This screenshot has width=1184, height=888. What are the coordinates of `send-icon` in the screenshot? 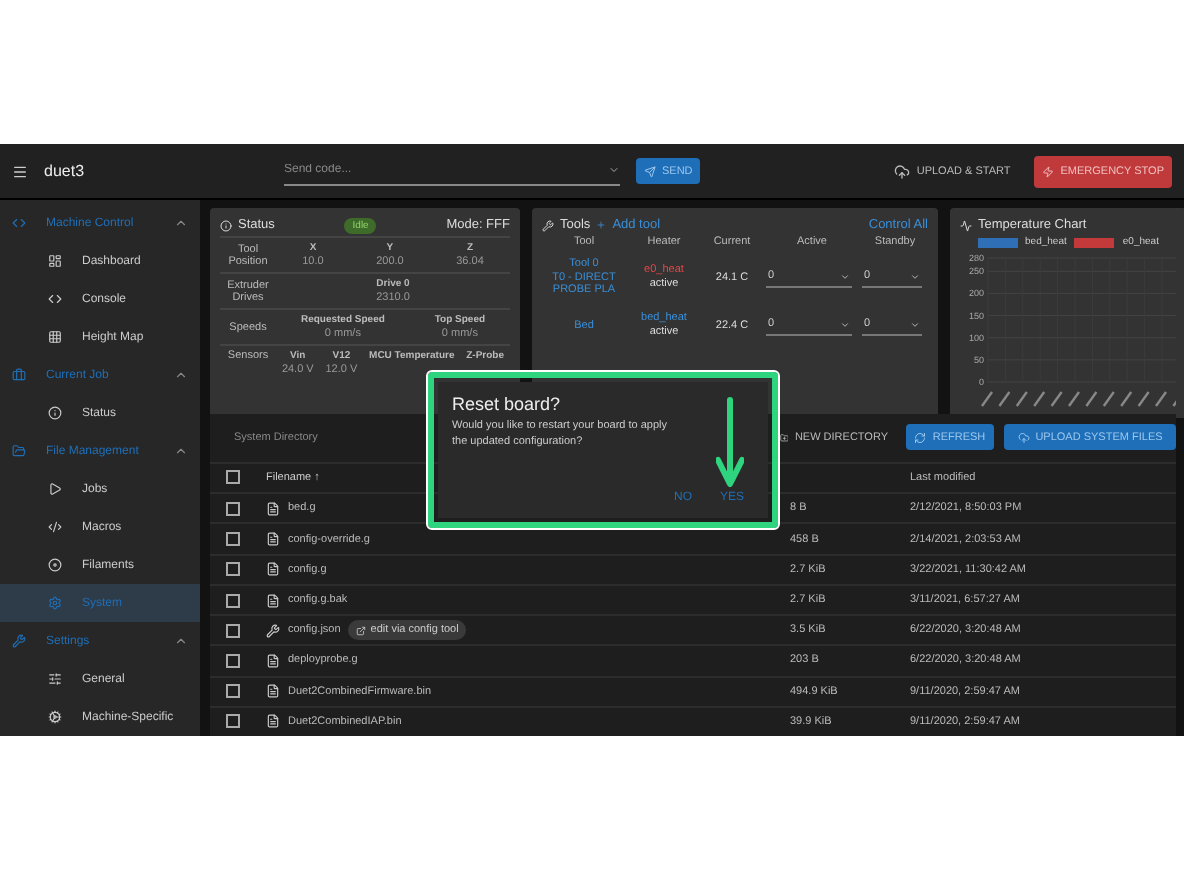 It's located at (650, 171).